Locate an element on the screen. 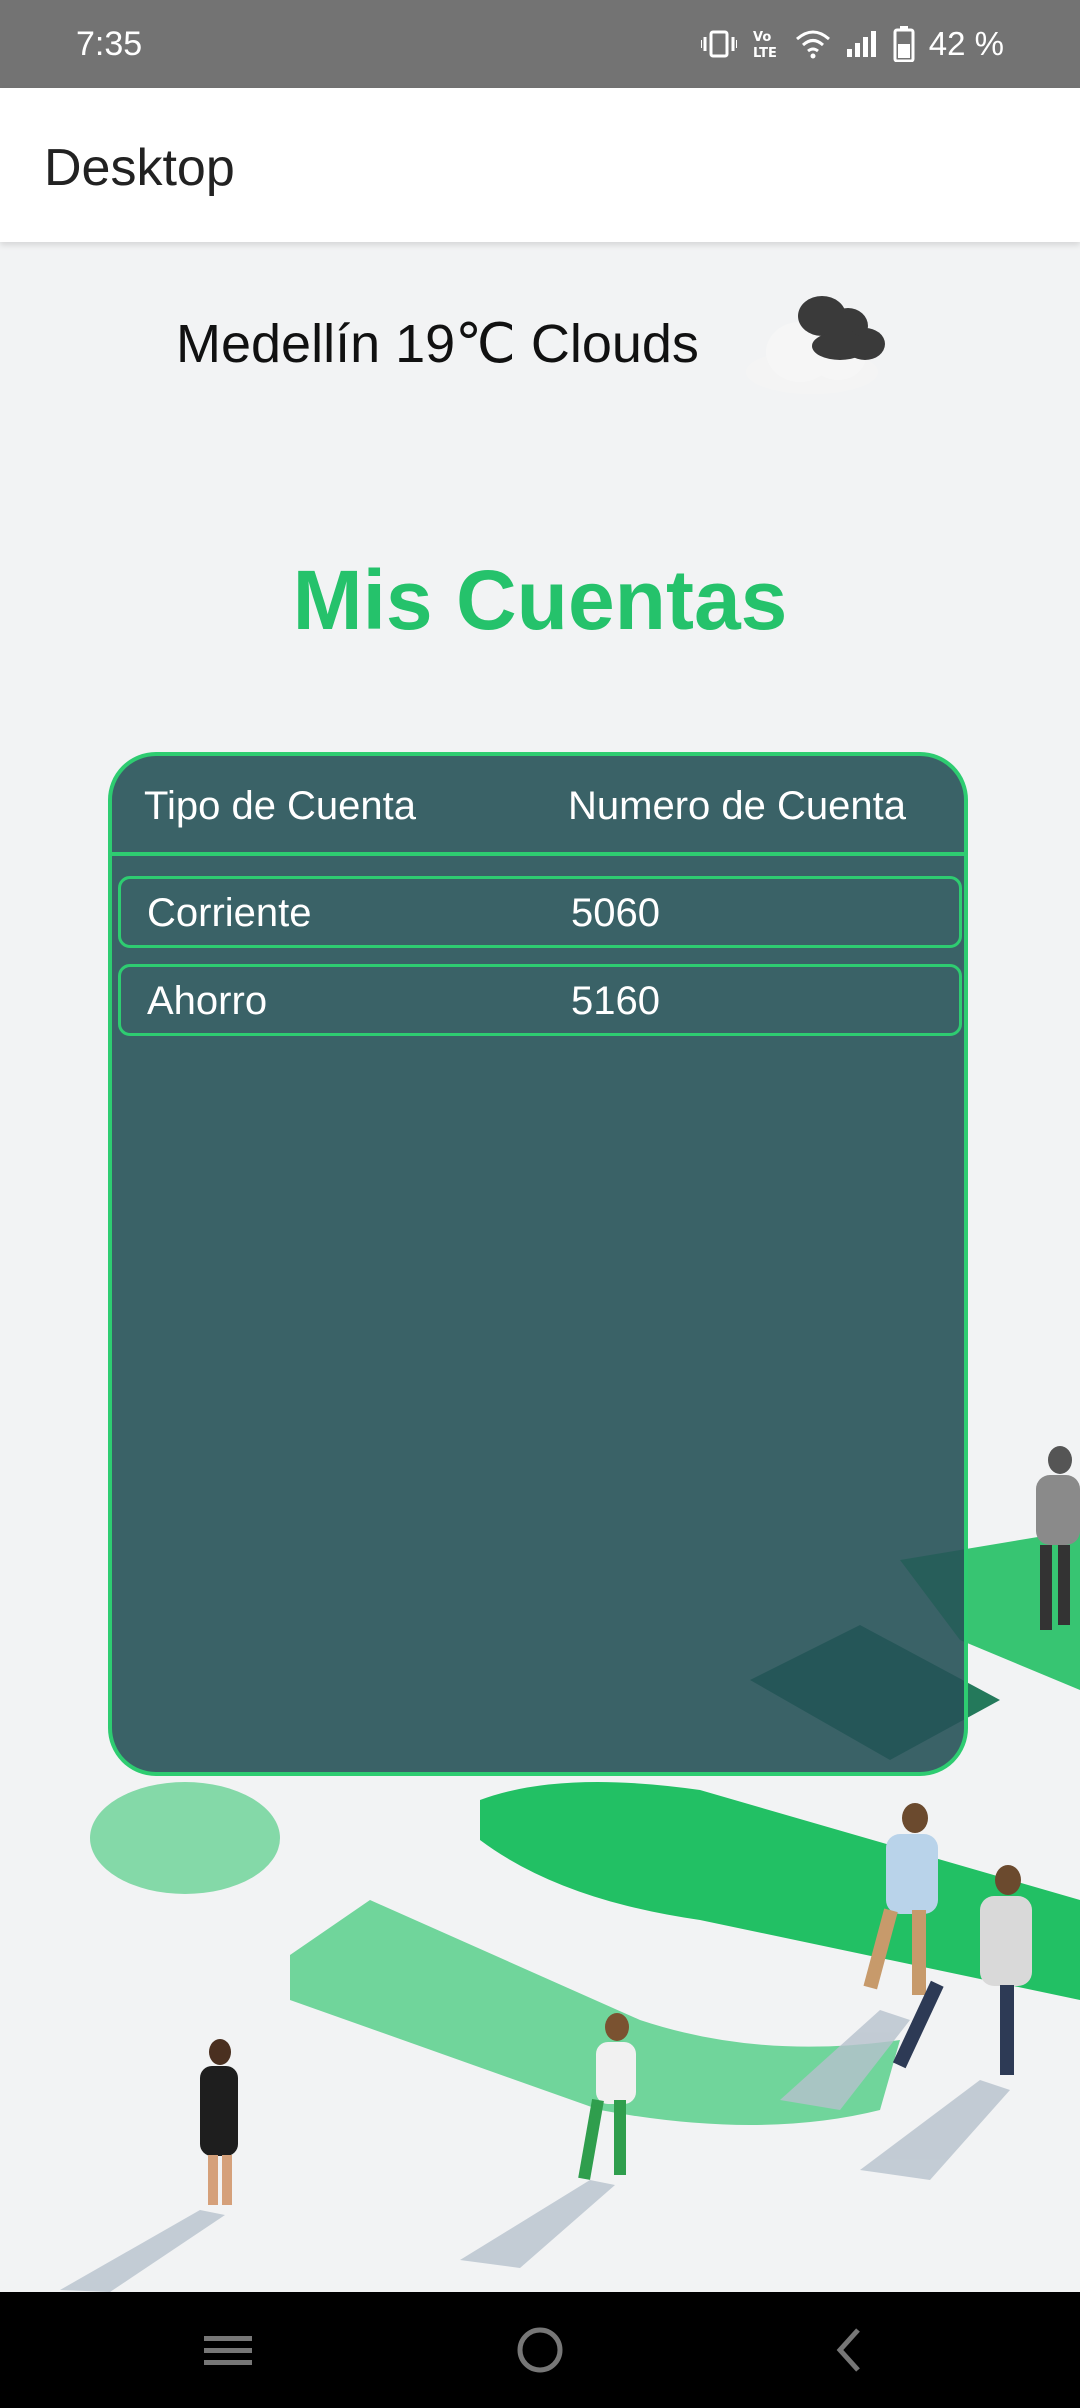 The width and height of the screenshot is (1080, 2408). status-icons: Vo LTE 42 % is located at coordinates (852, 44).